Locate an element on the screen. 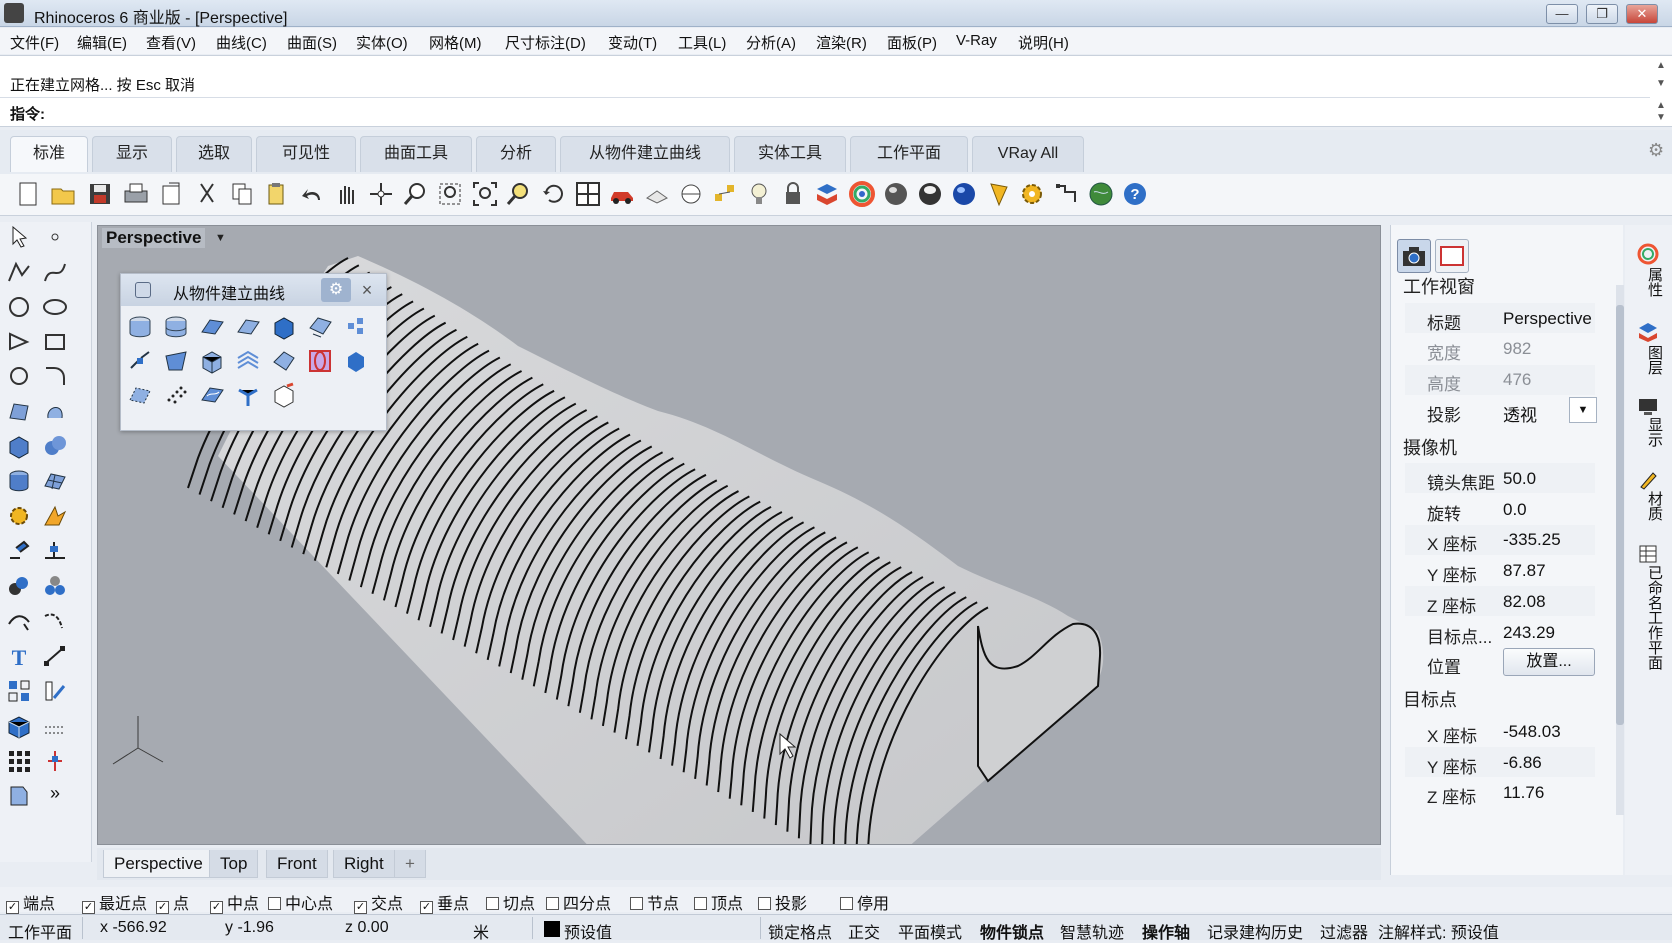 Image resolution: width=1672 pixels, height=943 pixels. osnap-option: 节点 is located at coordinates (654, 902).